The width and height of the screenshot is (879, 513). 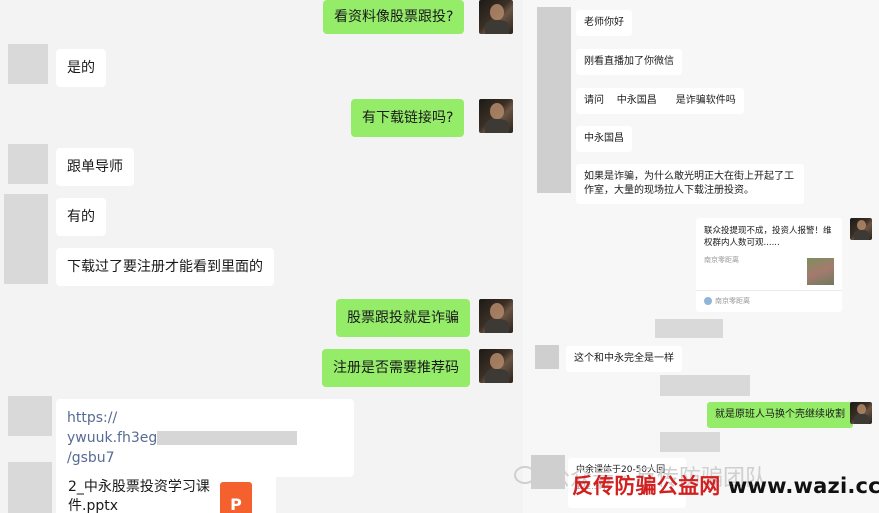 I want to click on message-text: 是的, so click(x=81, y=68).